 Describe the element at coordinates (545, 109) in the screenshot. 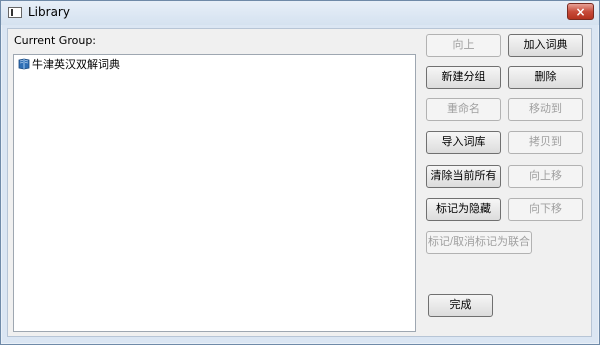

I see `move-to-button: 移动到` at that location.